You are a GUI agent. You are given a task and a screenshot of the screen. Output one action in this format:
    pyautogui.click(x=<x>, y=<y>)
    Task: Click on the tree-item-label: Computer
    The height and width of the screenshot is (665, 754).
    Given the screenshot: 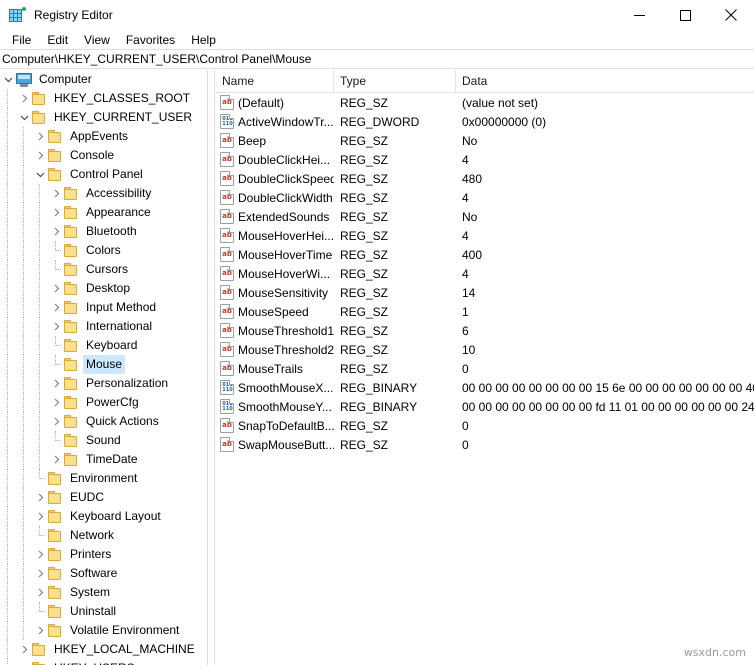 What is the action you would take?
    pyautogui.click(x=65, y=79)
    